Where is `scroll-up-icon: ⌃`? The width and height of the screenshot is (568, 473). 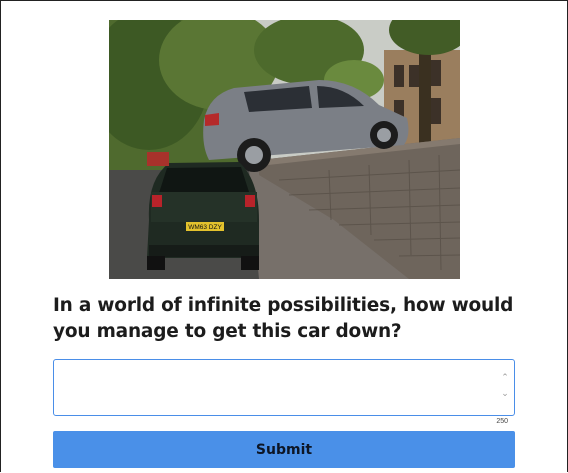 scroll-up-icon: ⌃ is located at coordinates (505, 378).